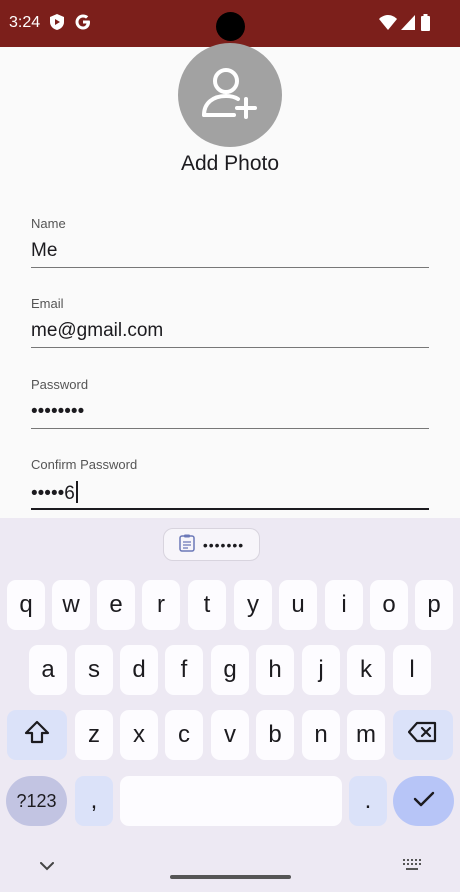 This screenshot has width=460, height=892. I want to click on password-field: Password ••••••••, so click(230, 409).